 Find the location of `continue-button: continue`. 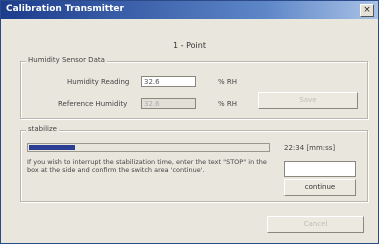

continue-button: continue is located at coordinates (320, 187).